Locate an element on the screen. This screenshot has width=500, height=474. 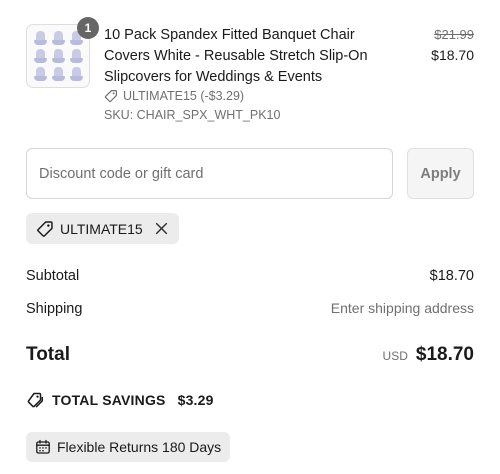
returns-policy-badge: Flexible Returns 180 Days is located at coordinates (128, 447).